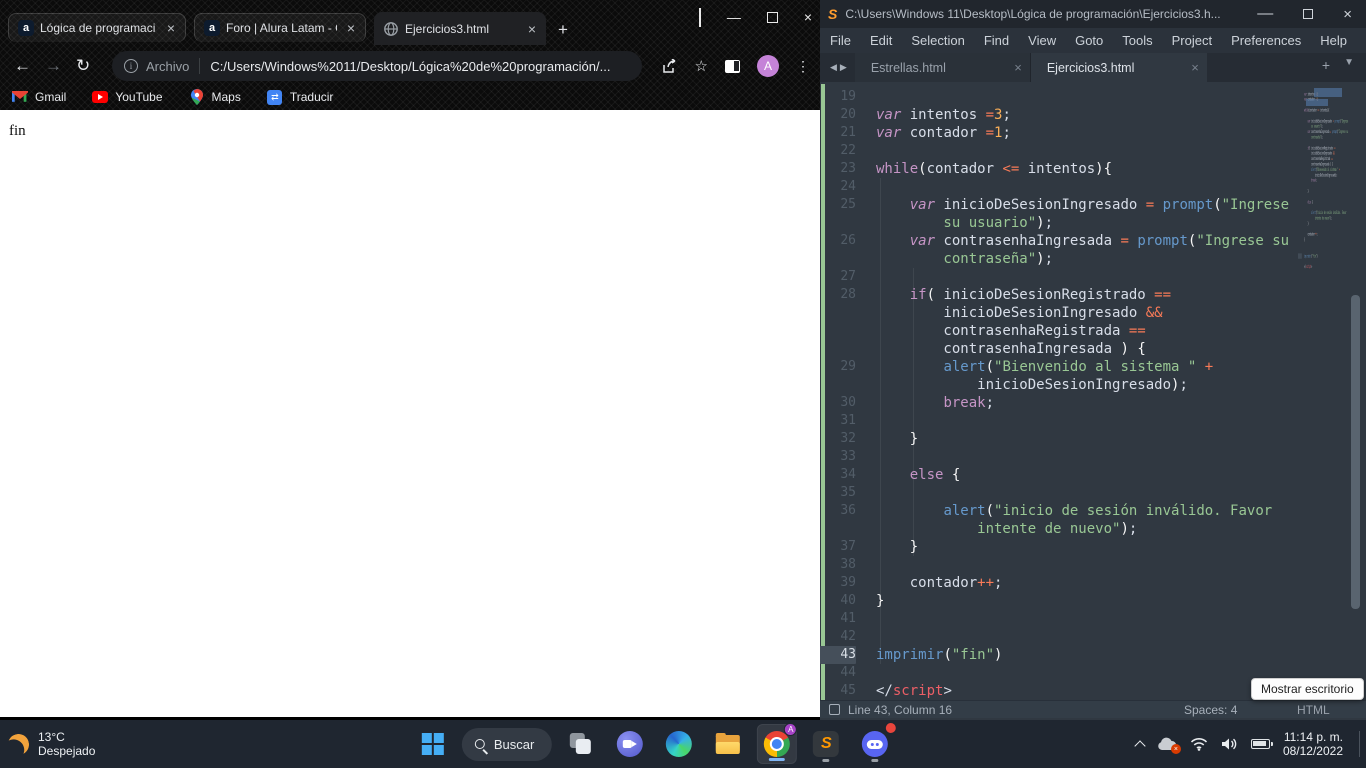 This screenshot has height=768, width=1366. What do you see at coordinates (1070, 169) in the screenshot?
I see `code-row: 23 while(contador <= intentos){` at bounding box center [1070, 169].